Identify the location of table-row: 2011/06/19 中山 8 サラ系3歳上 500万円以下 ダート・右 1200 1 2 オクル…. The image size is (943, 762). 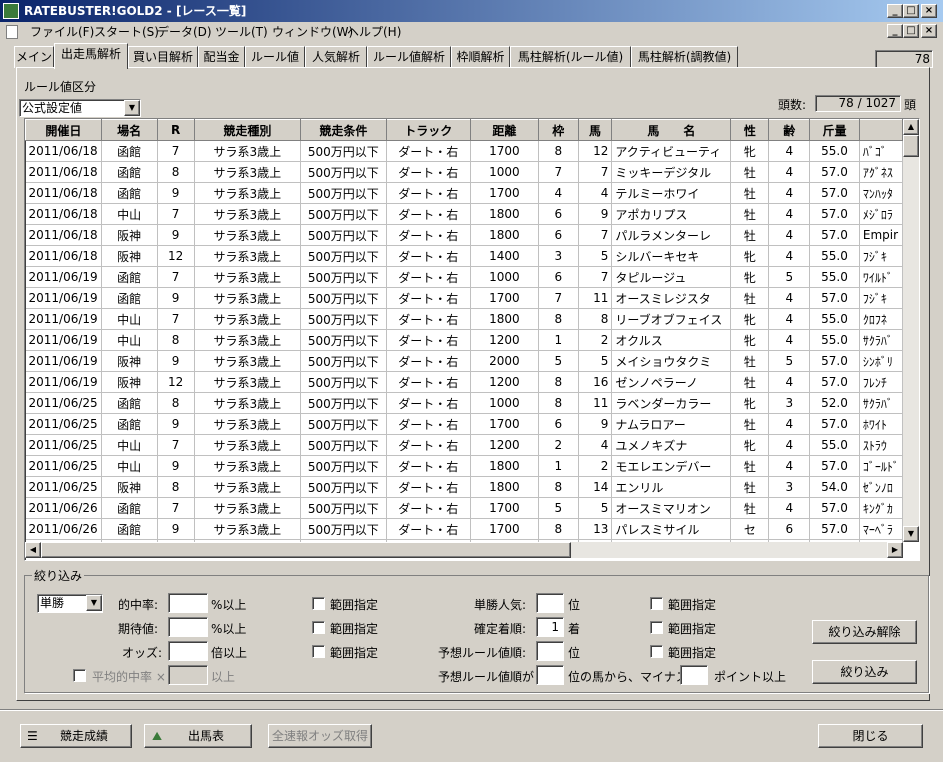
(464, 340).